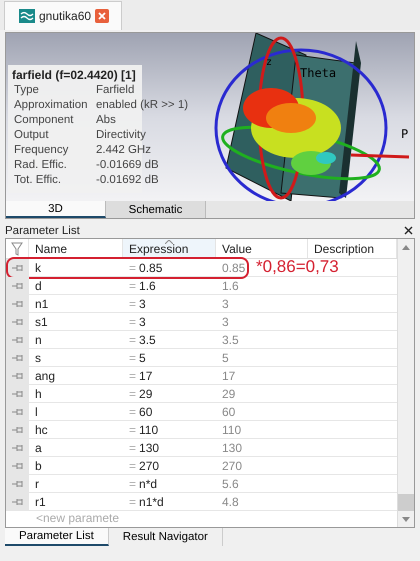  Describe the element at coordinates (41, 150) in the screenshot. I see `info-label: Frequency` at that location.